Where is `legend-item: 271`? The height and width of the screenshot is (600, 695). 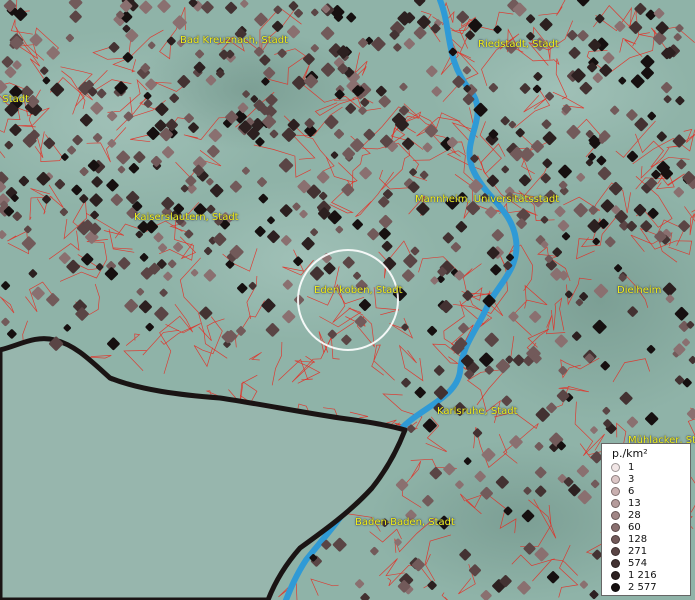
legend-item: 271 is located at coordinates (629, 551).